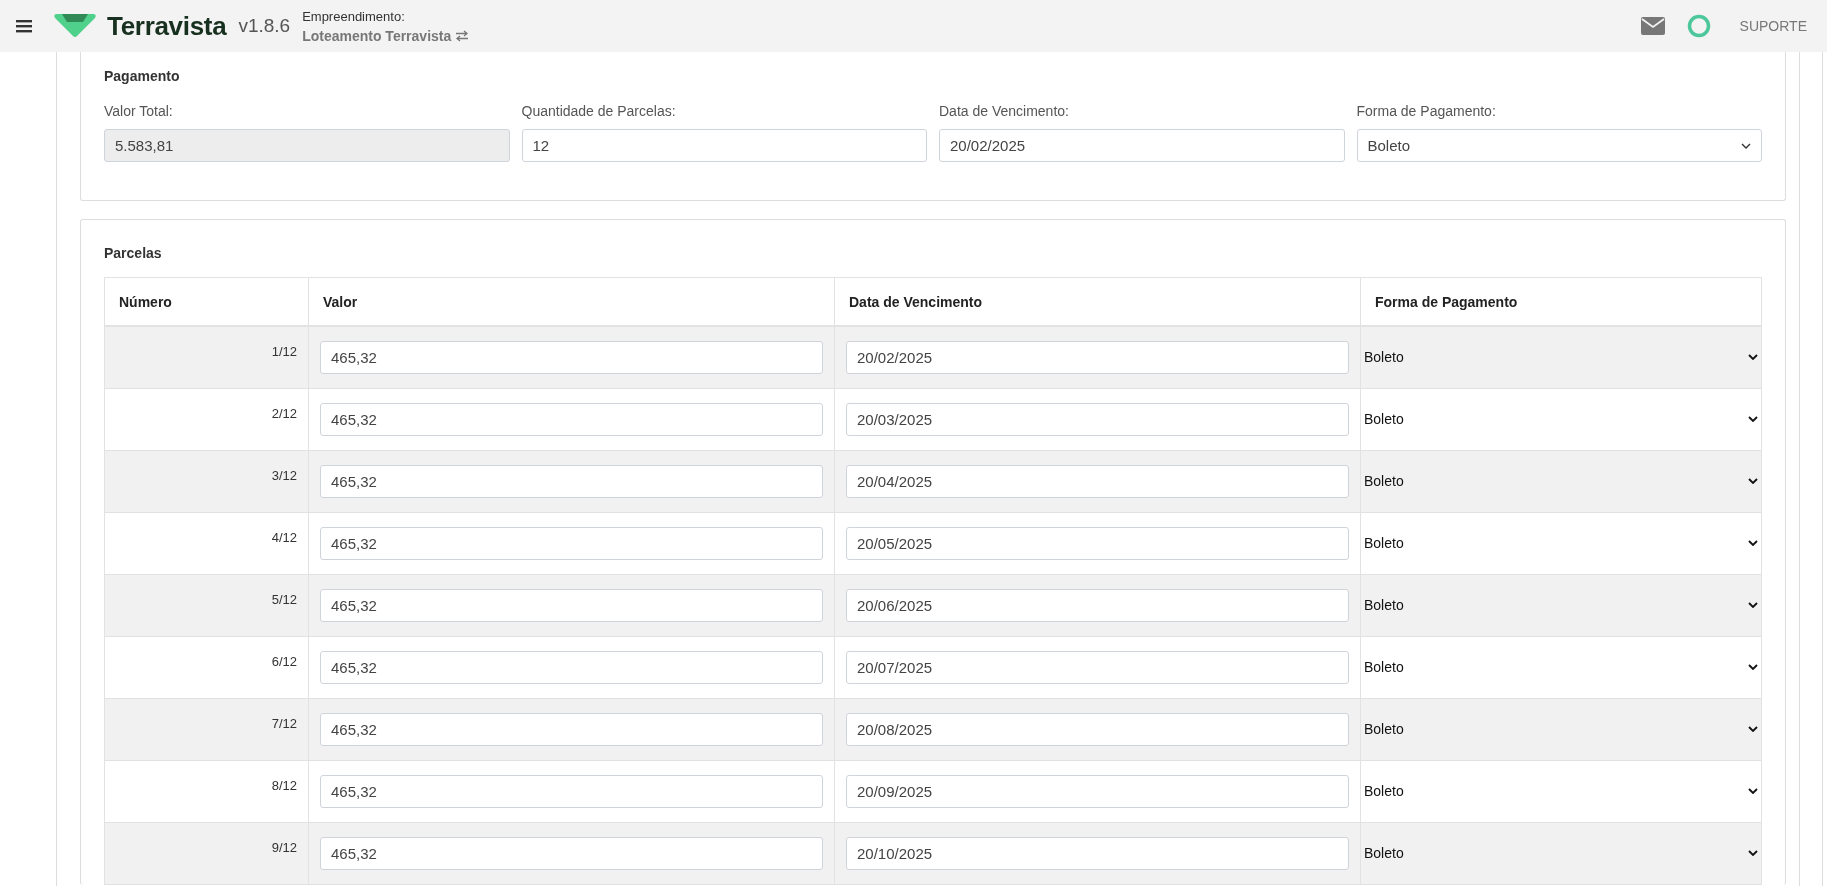 This screenshot has height=886, width=1827. Describe the element at coordinates (599, 111) in the screenshot. I see `field-label: Quantidade de Parcelas:` at that location.